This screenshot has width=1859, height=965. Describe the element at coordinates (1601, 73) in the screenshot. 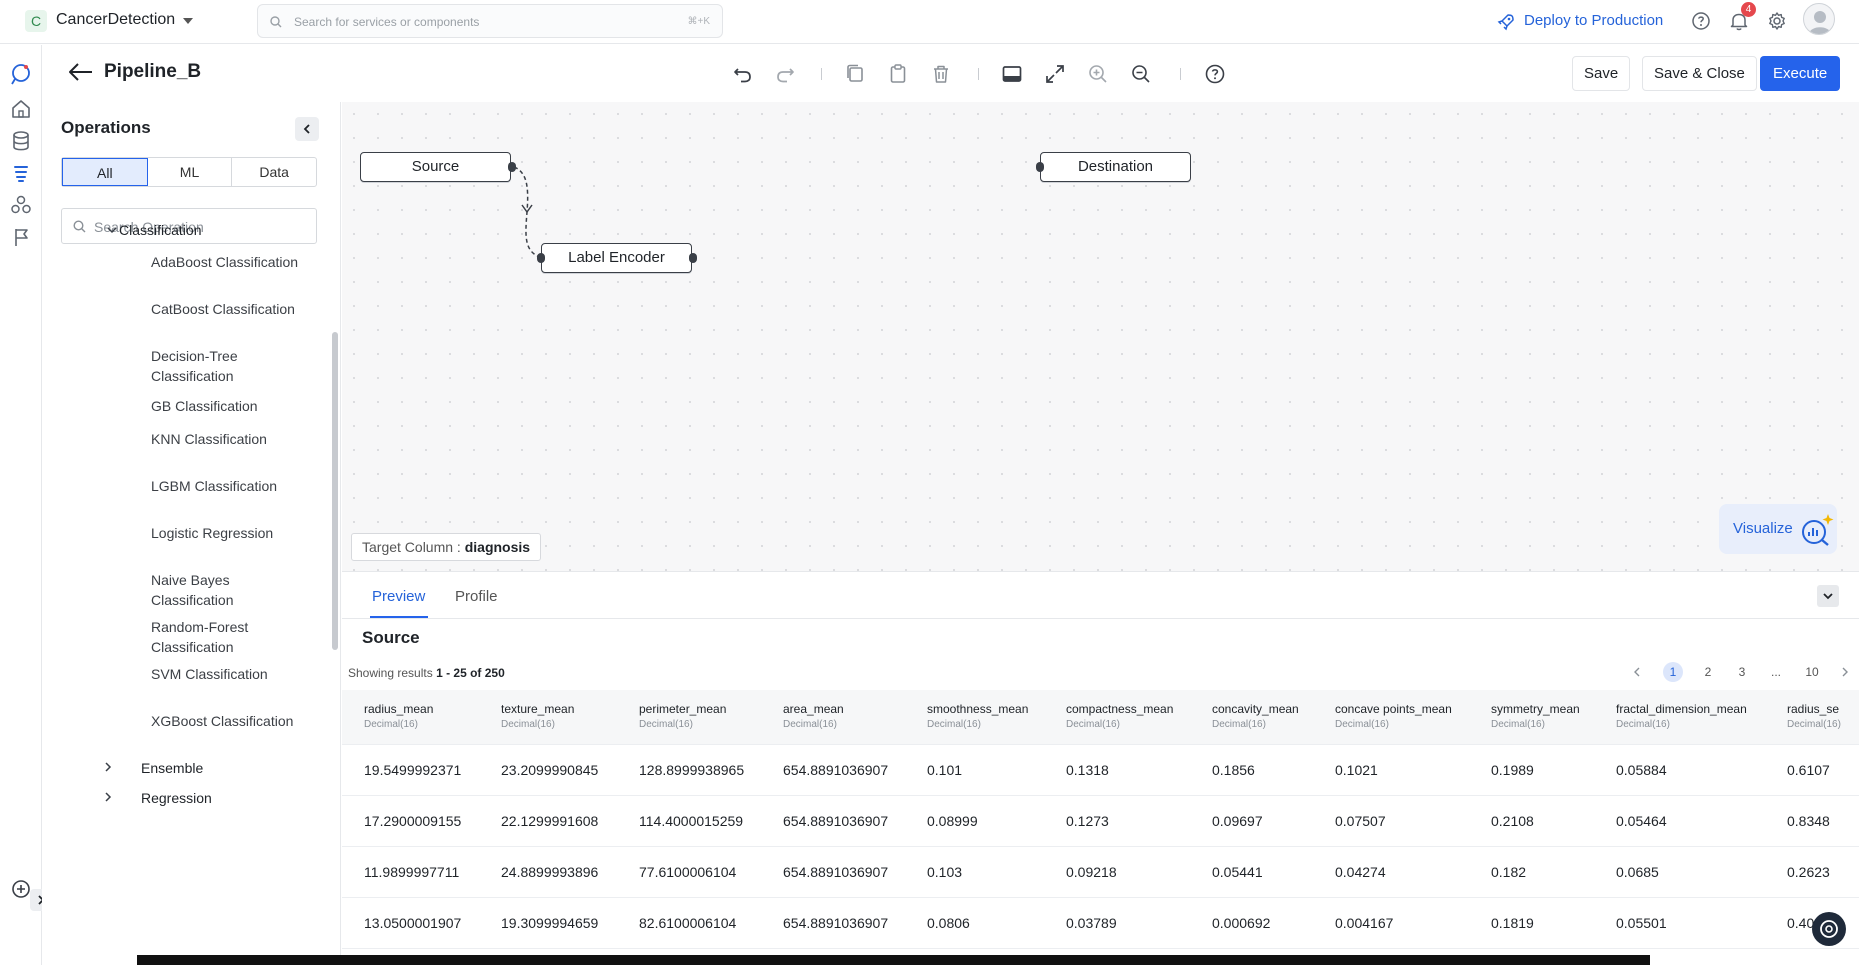

I see `save-button: Save` at that location.